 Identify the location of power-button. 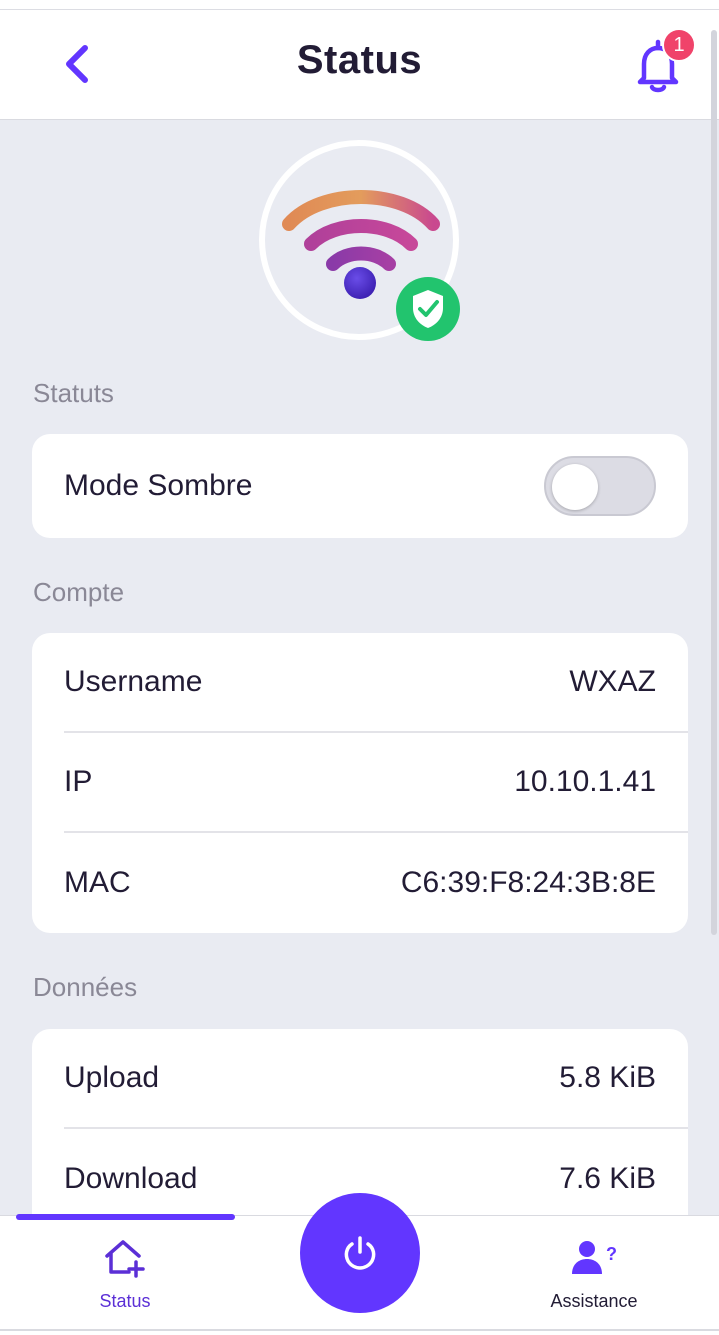
(360, 1253).